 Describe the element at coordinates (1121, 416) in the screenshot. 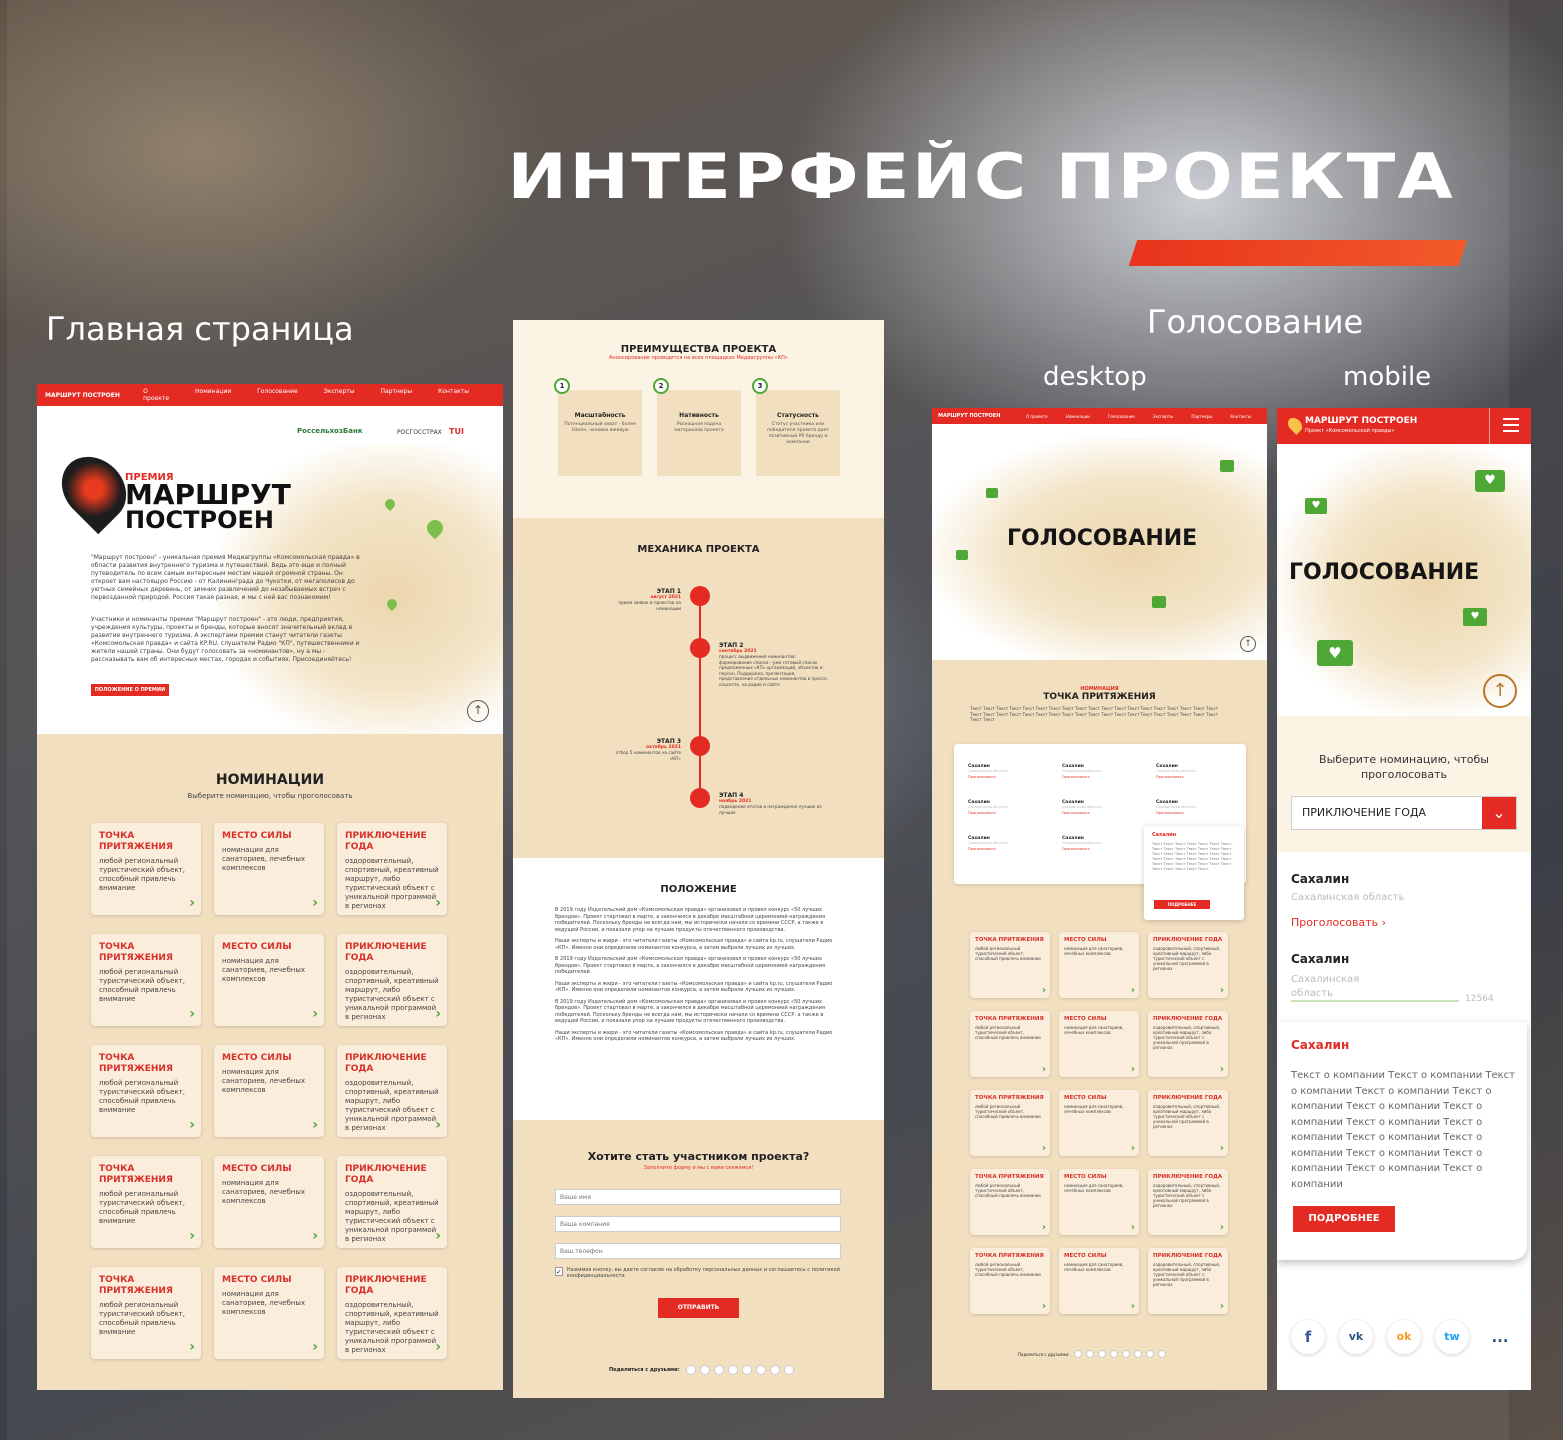

I see `nav-item: Голосование` at that location.